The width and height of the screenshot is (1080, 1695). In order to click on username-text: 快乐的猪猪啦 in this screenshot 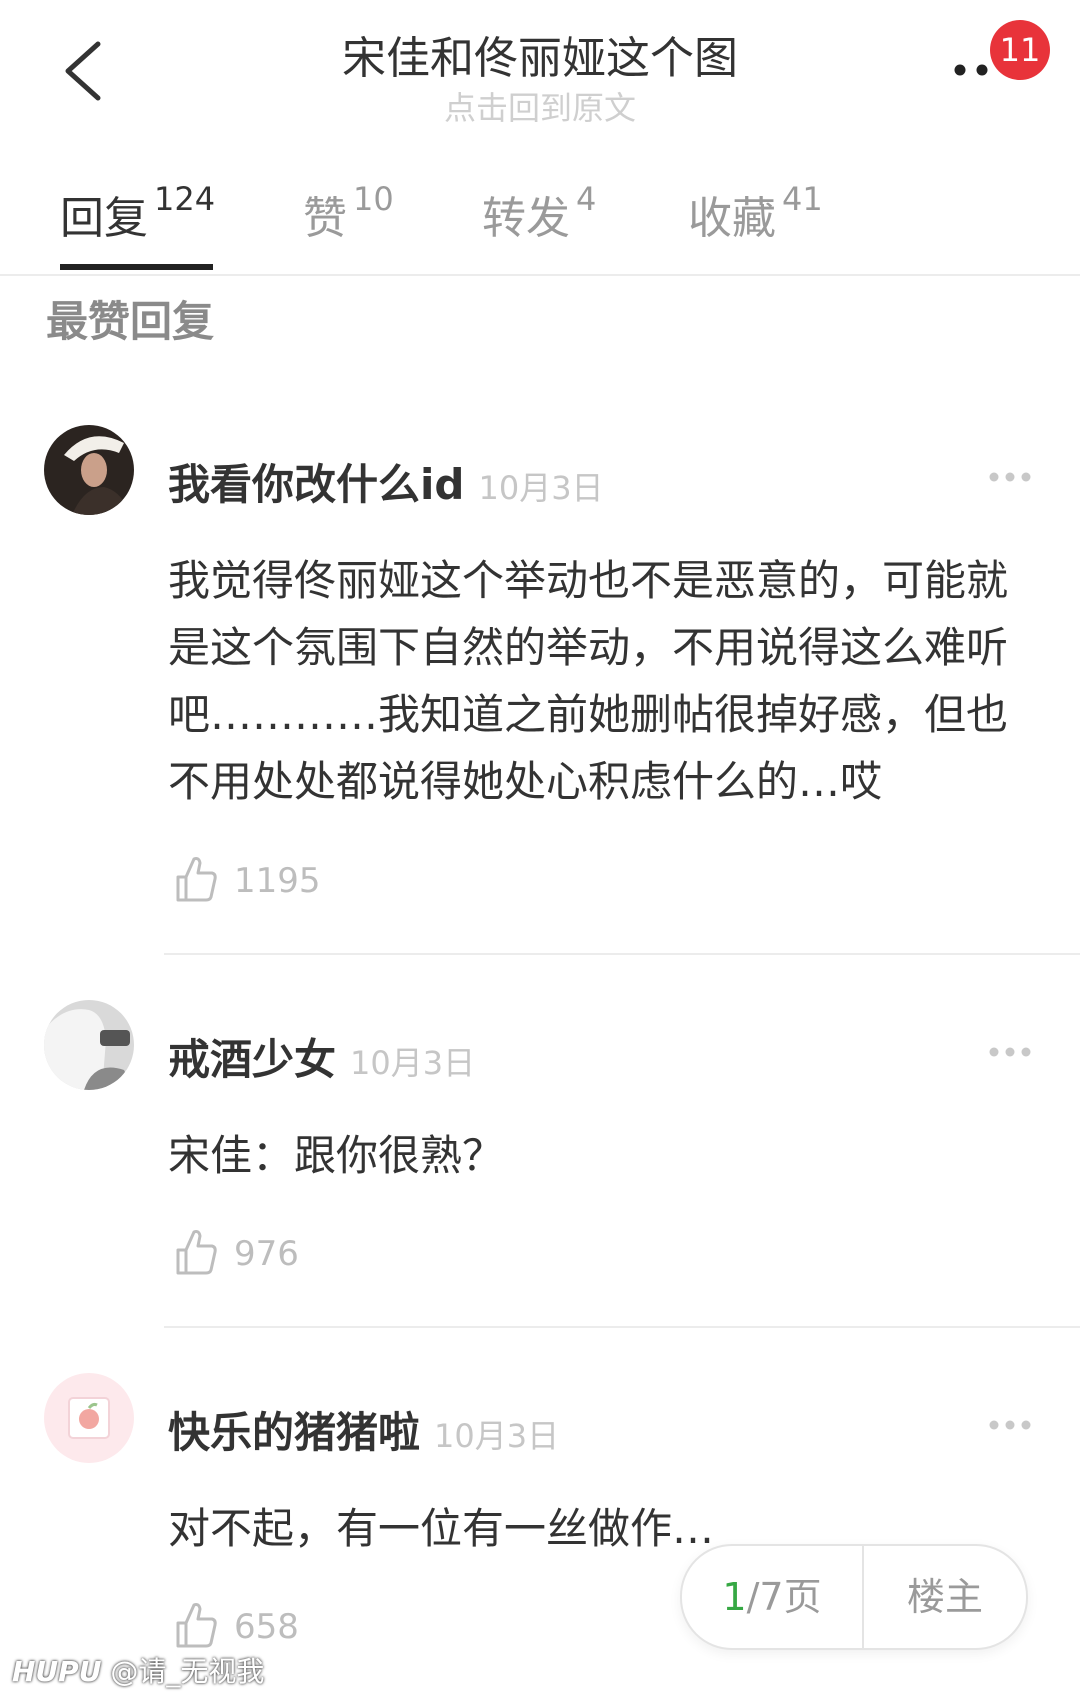, I will do `click(294, 1432)`.